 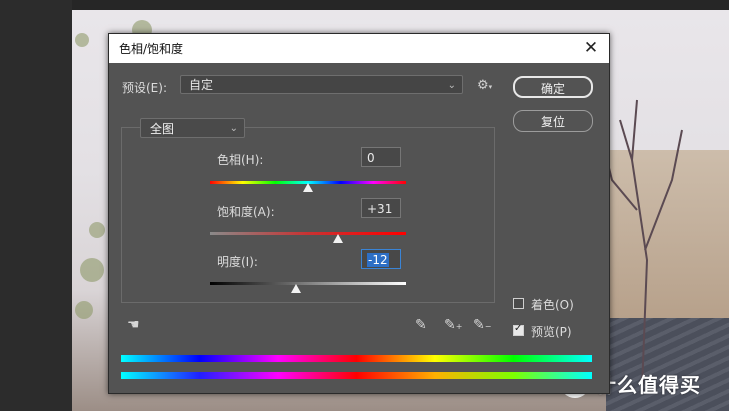 What do you see at coordinates (551, 331) in the screenshot?
I see `preview-label: 预览(P)` at bounding box center [551, 331].